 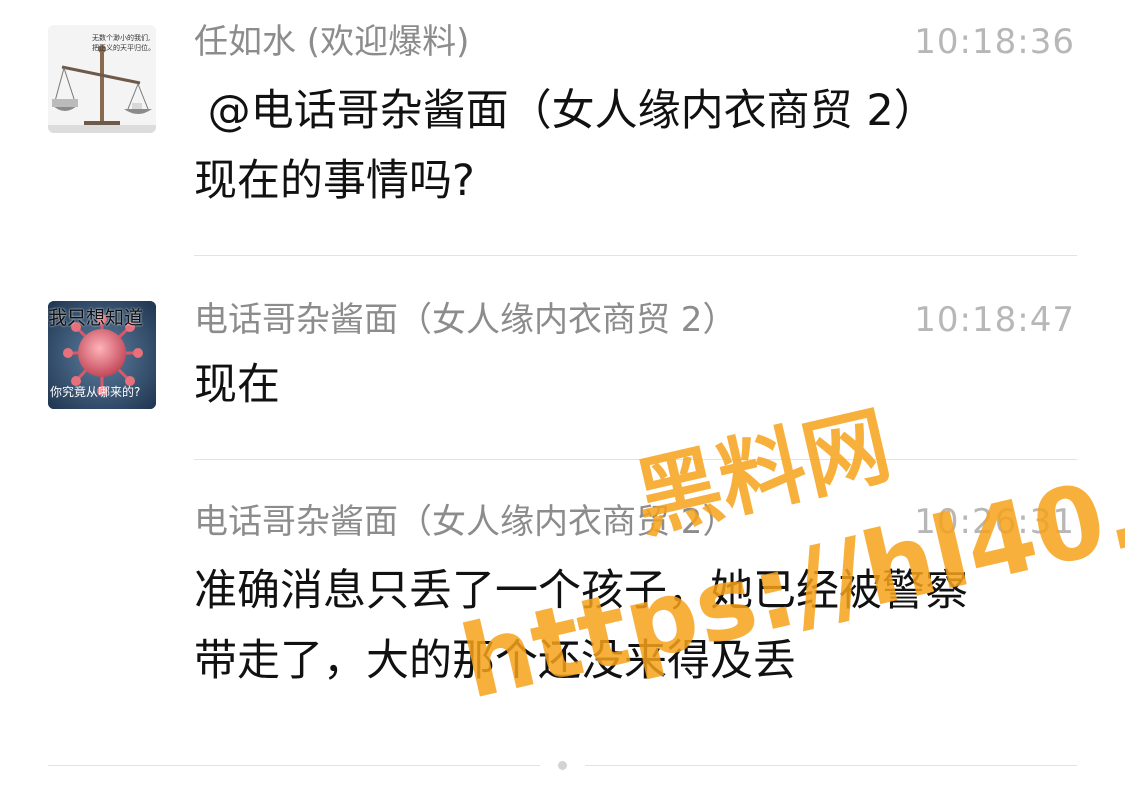 I want to click on avatar-caption-top: 我只想知道, so click(x=96, y=318).